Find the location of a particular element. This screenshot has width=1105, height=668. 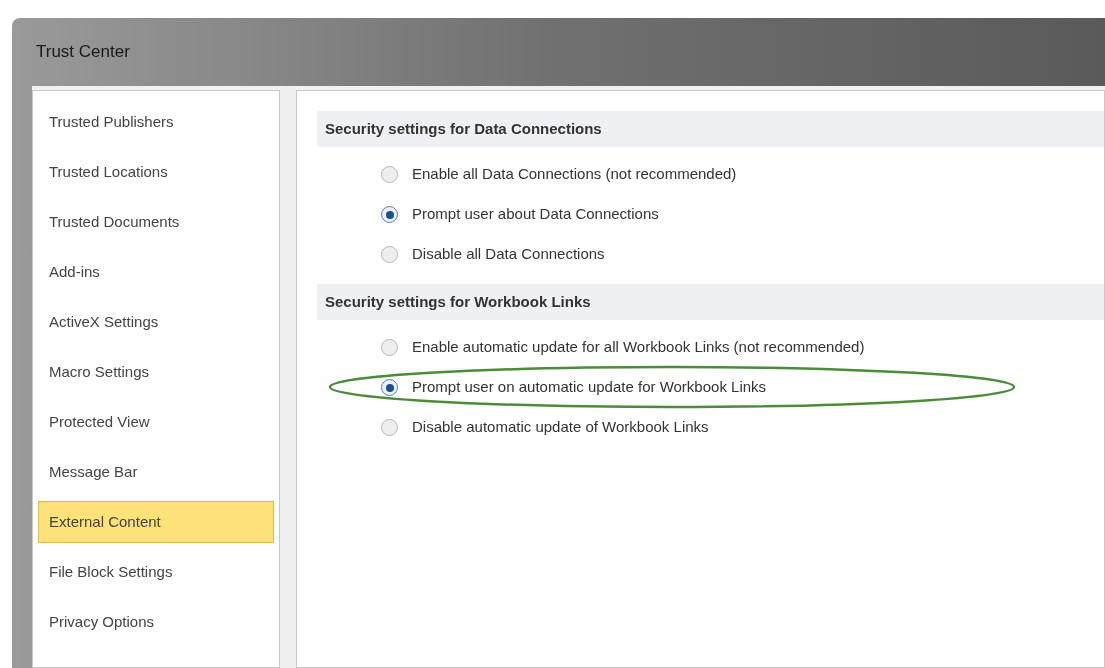

option-label: Prompt user on automatic update for Workbook Links is located at coordinates (589, 387).